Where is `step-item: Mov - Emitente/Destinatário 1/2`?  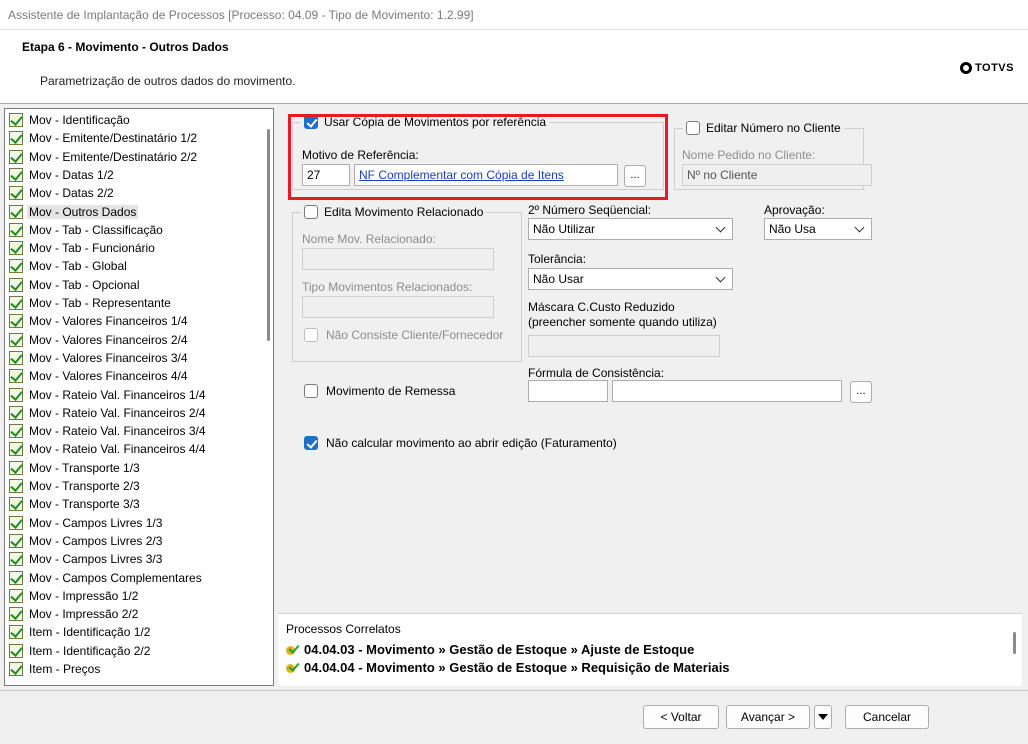 step-item: Mov - Emitente/Destinatário 1/2 is located at coordinates (104, 138).